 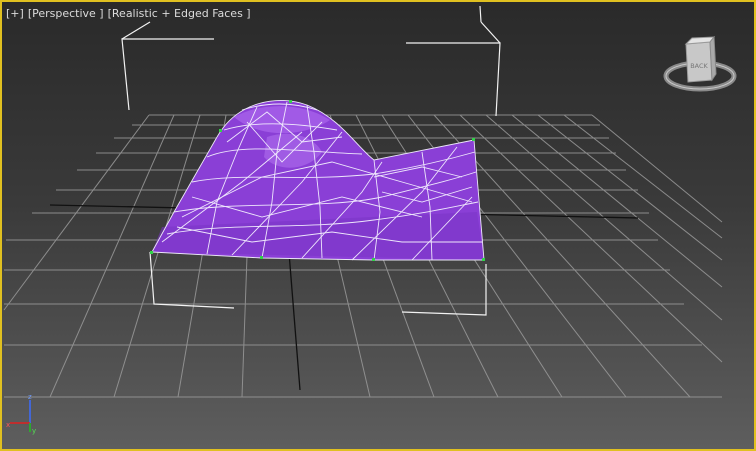 I want to click on viewport-shading-menu: [Realistic + Edged Faces ], so click(x=179, y=13).